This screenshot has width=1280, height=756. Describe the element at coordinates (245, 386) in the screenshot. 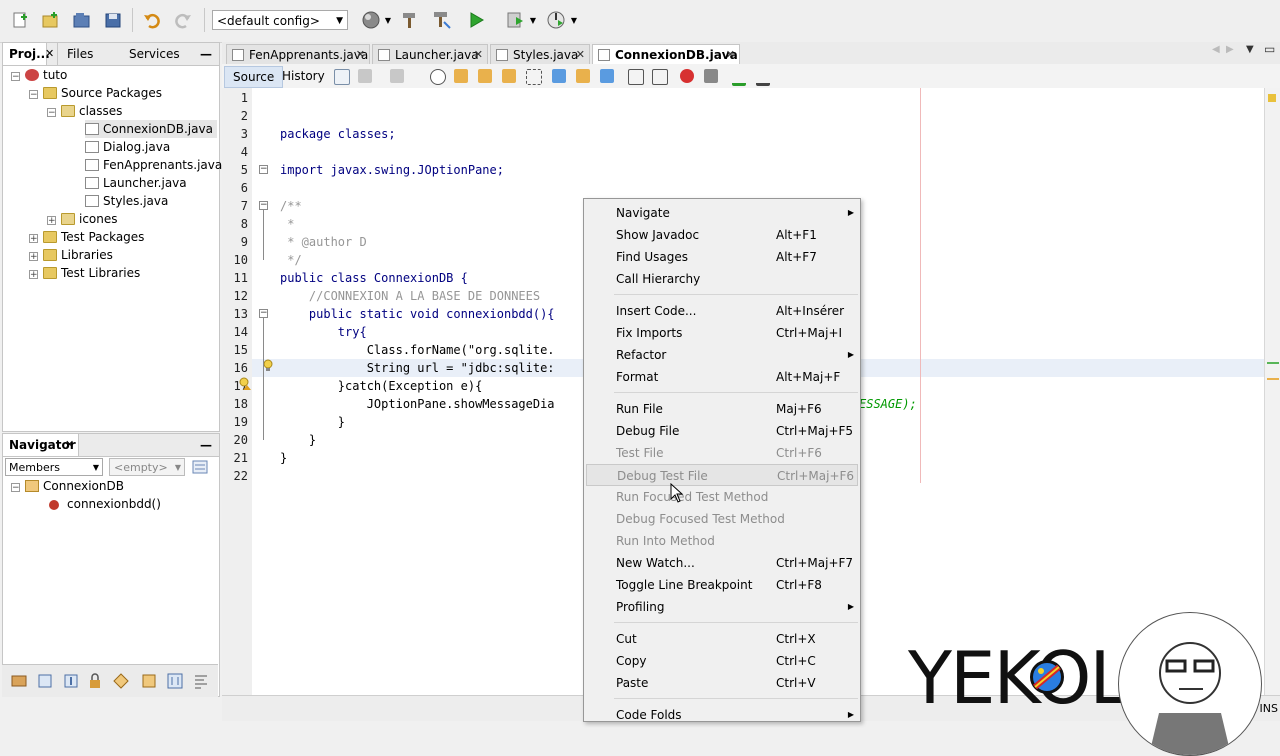

I see `hint-warning-icon` at that location.